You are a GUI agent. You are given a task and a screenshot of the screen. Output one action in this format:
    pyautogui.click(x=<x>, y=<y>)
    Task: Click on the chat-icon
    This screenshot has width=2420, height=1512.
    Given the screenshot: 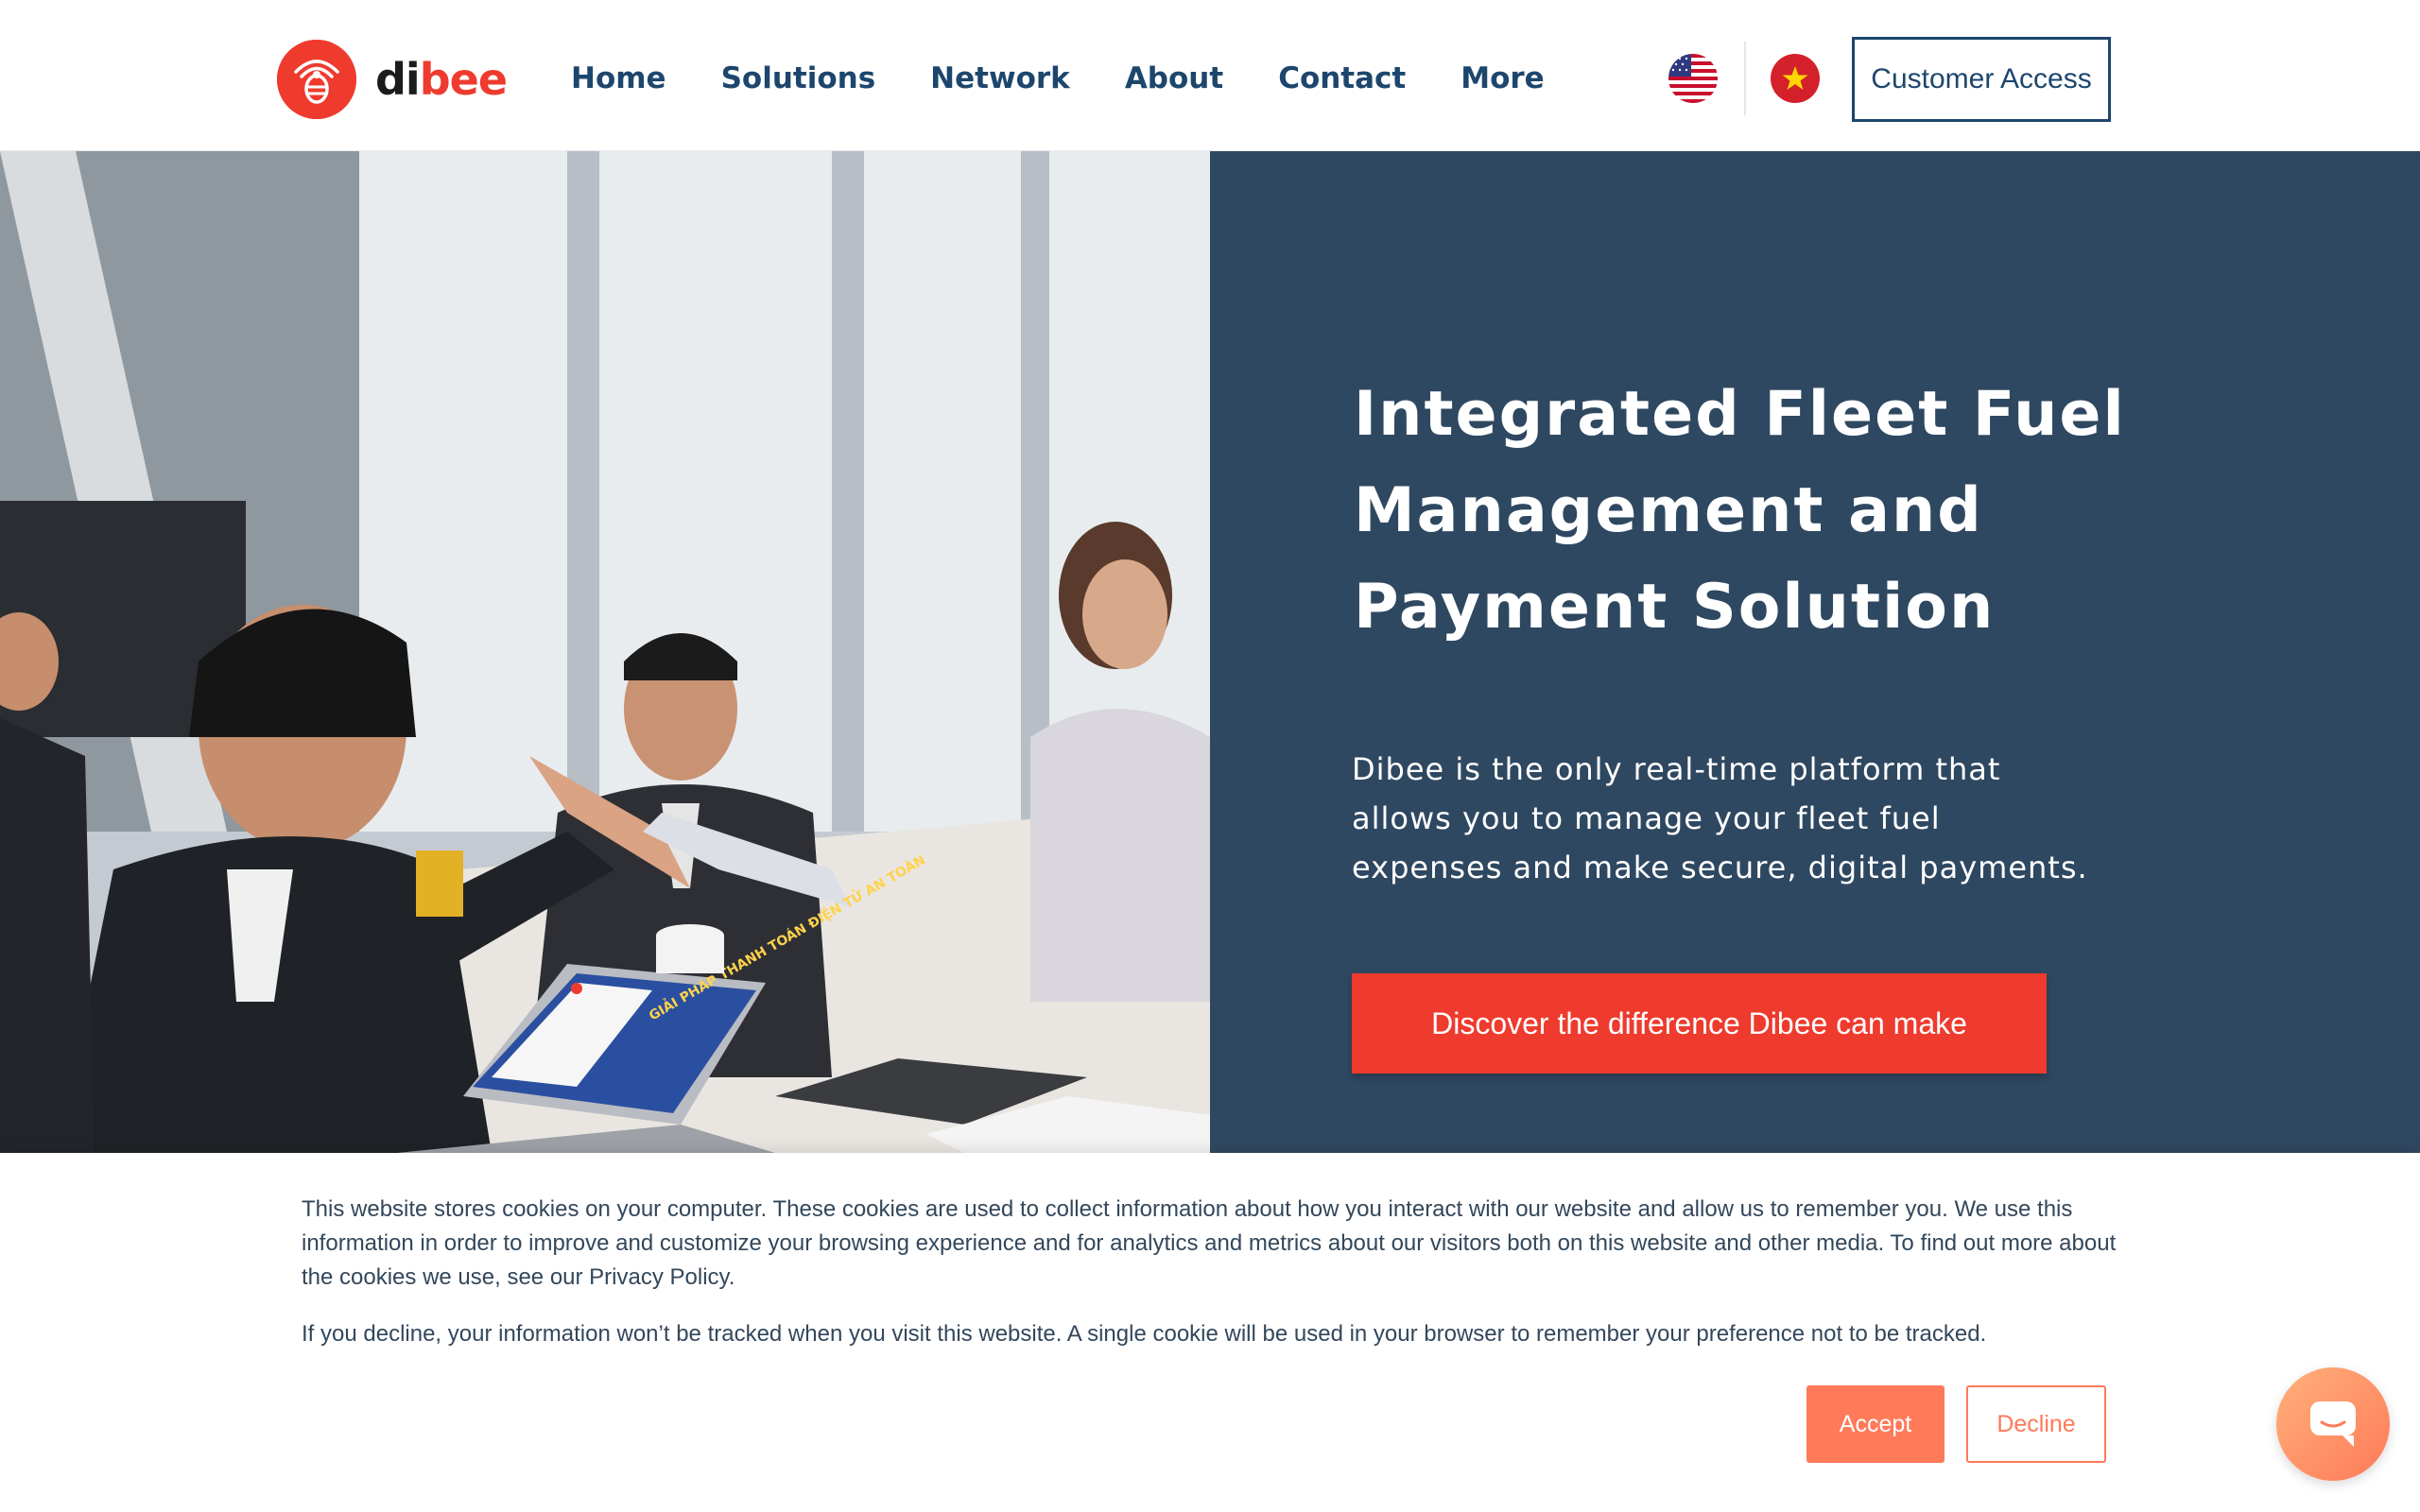 What is the action you would take?
    pyautogui.click(x=2333, y=1424)
    